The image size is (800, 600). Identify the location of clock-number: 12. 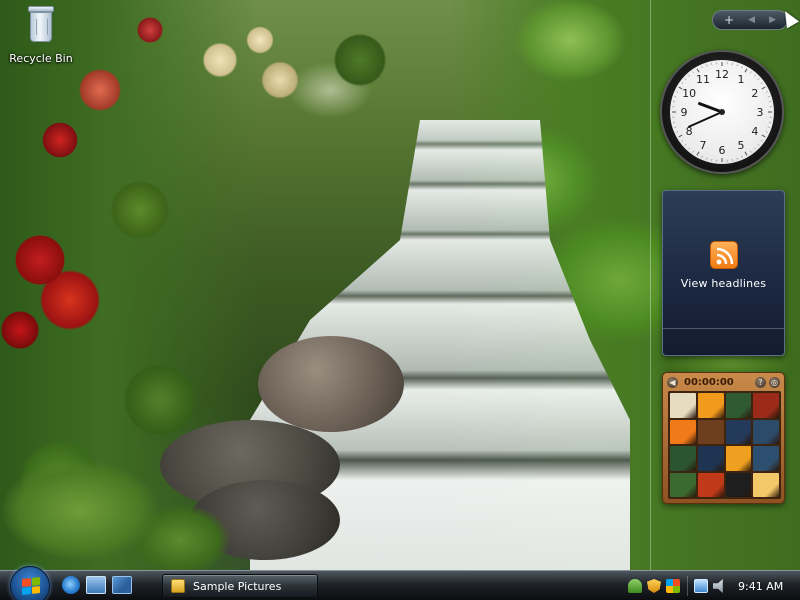
(722, 74).